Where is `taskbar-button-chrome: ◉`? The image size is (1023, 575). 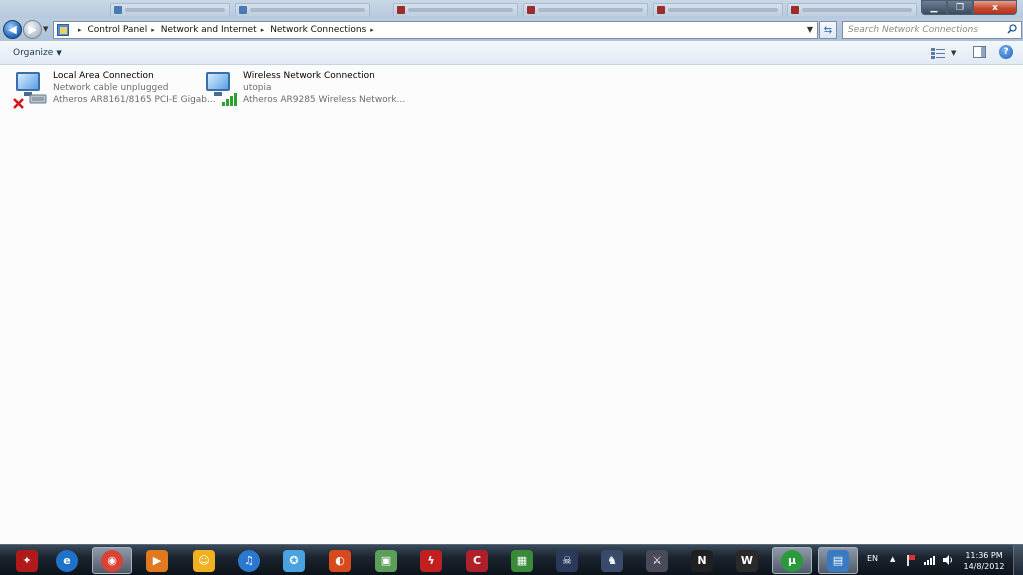
taskbar-button-chrome: ◉ is located at coordinates (112, 560).